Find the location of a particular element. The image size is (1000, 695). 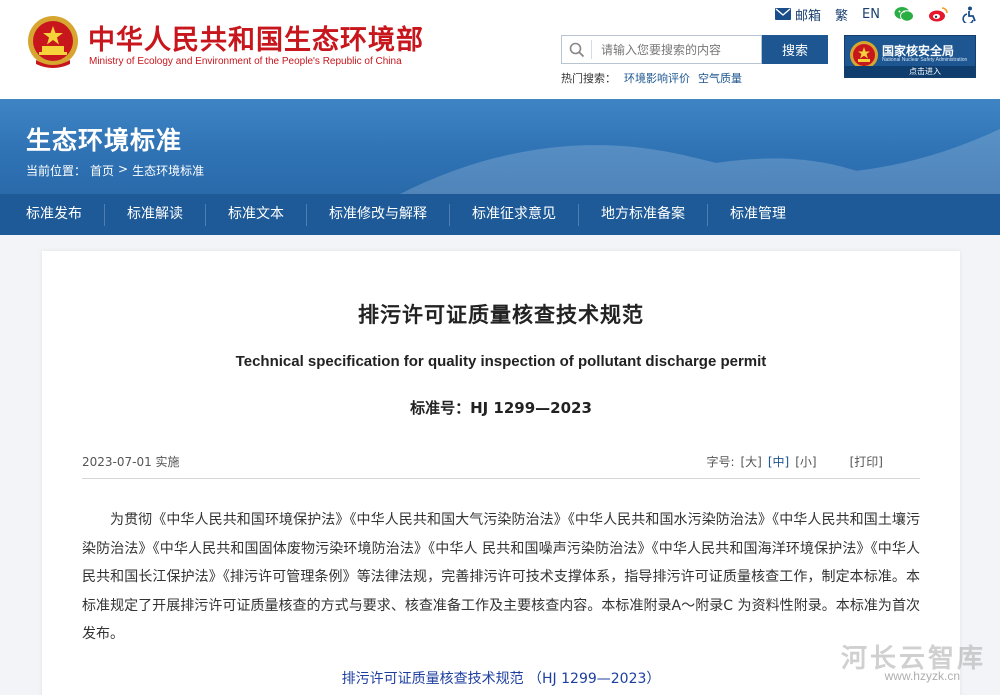

mail-icon is located at coordinates (783, 14).